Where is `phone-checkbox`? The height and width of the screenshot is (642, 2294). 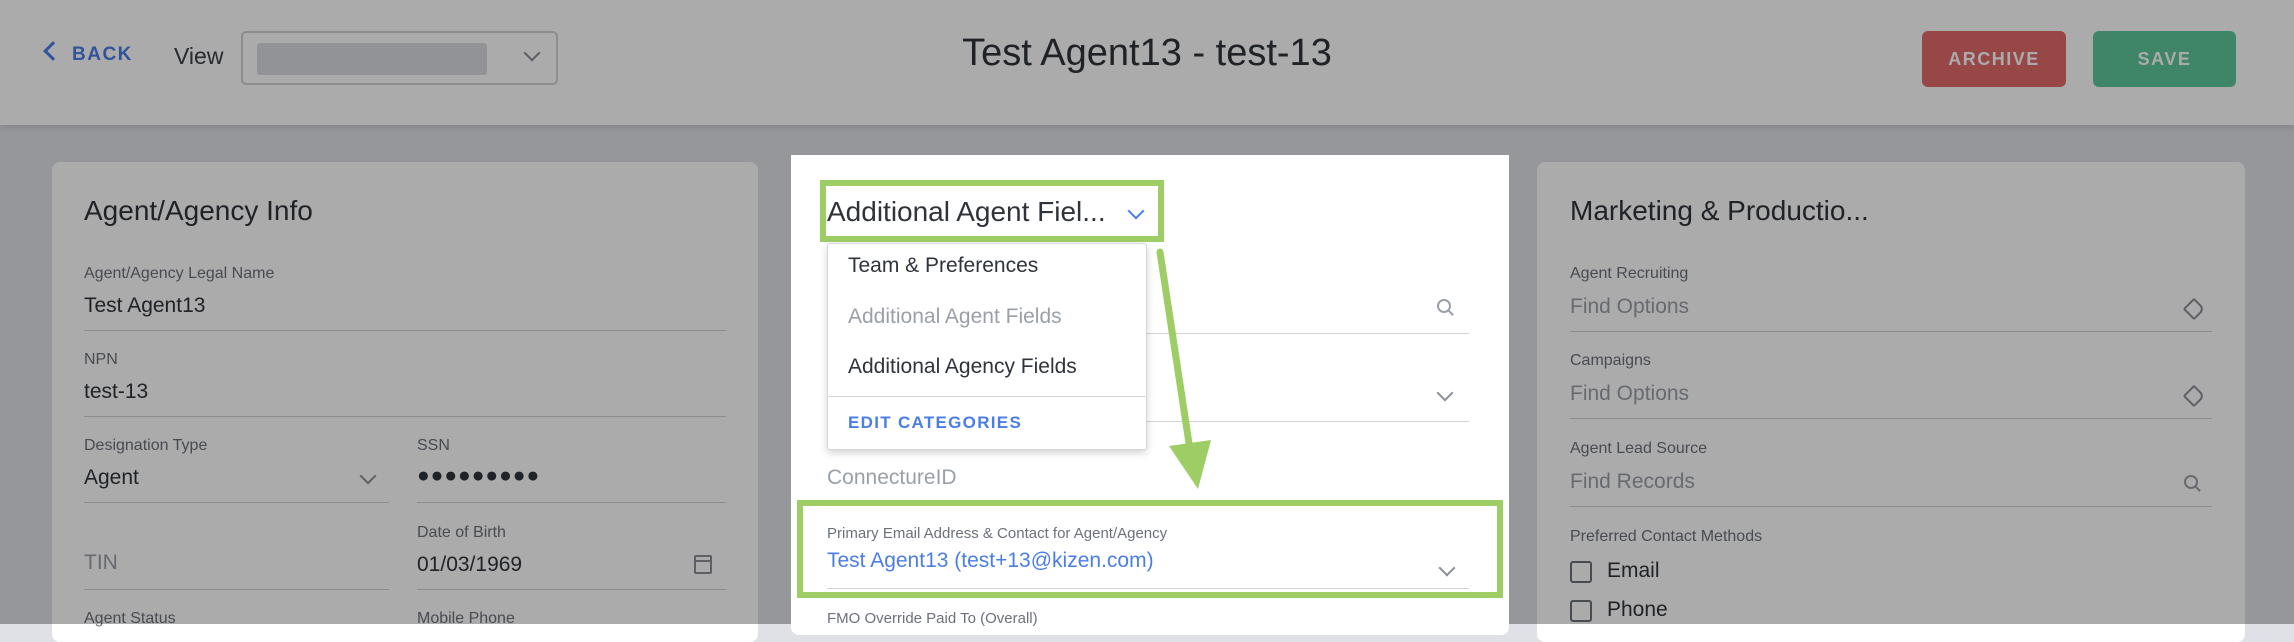 phone-checkbox is located at coordinates (1581, 611).